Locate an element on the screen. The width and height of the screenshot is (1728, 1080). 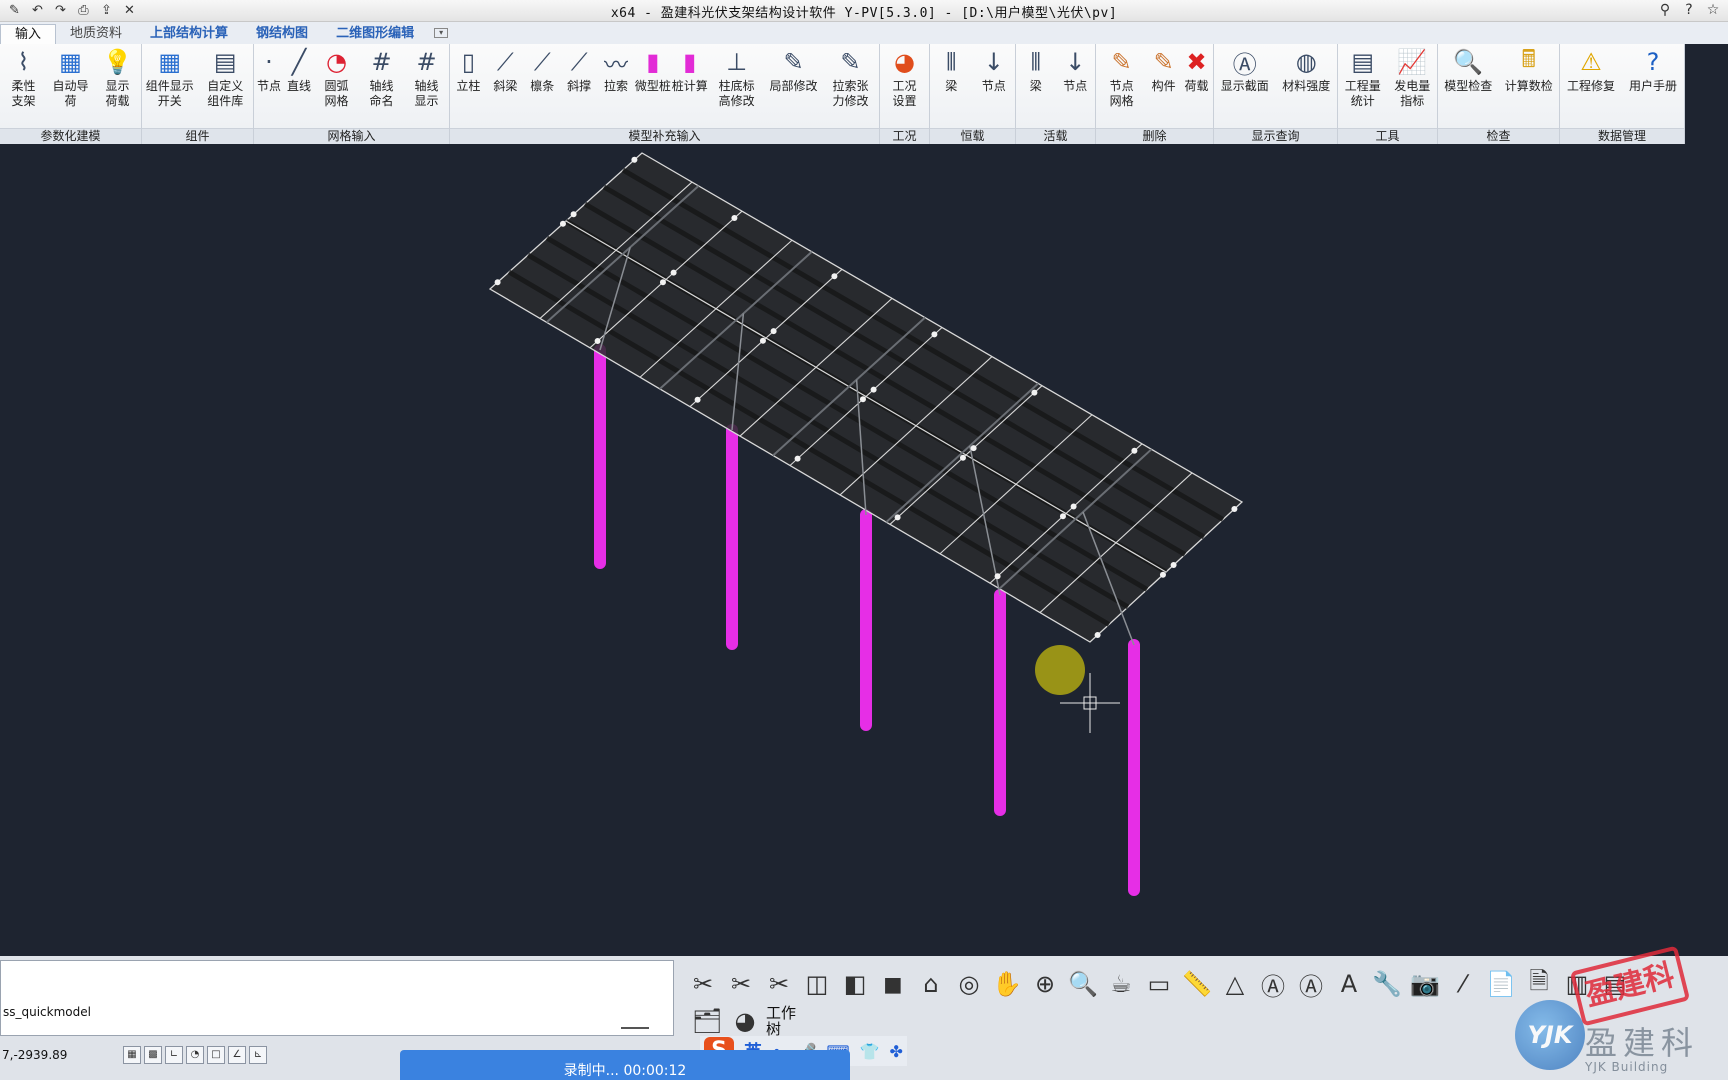
recording-indicator: 录制中... 00:00:12 is located at coordinates (625, 1065).